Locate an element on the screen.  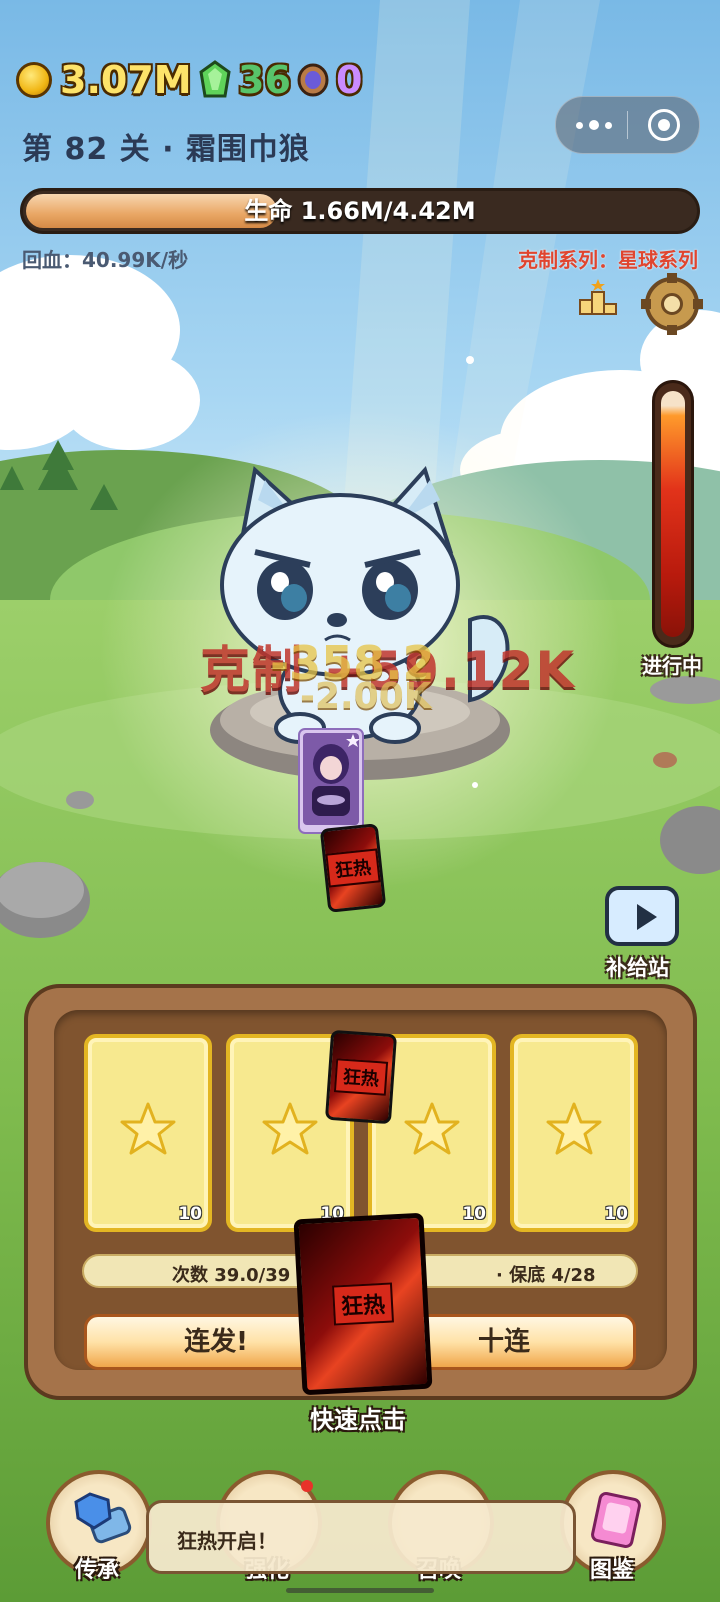
ranking-podium-icon is located at coordinates (598, 298).